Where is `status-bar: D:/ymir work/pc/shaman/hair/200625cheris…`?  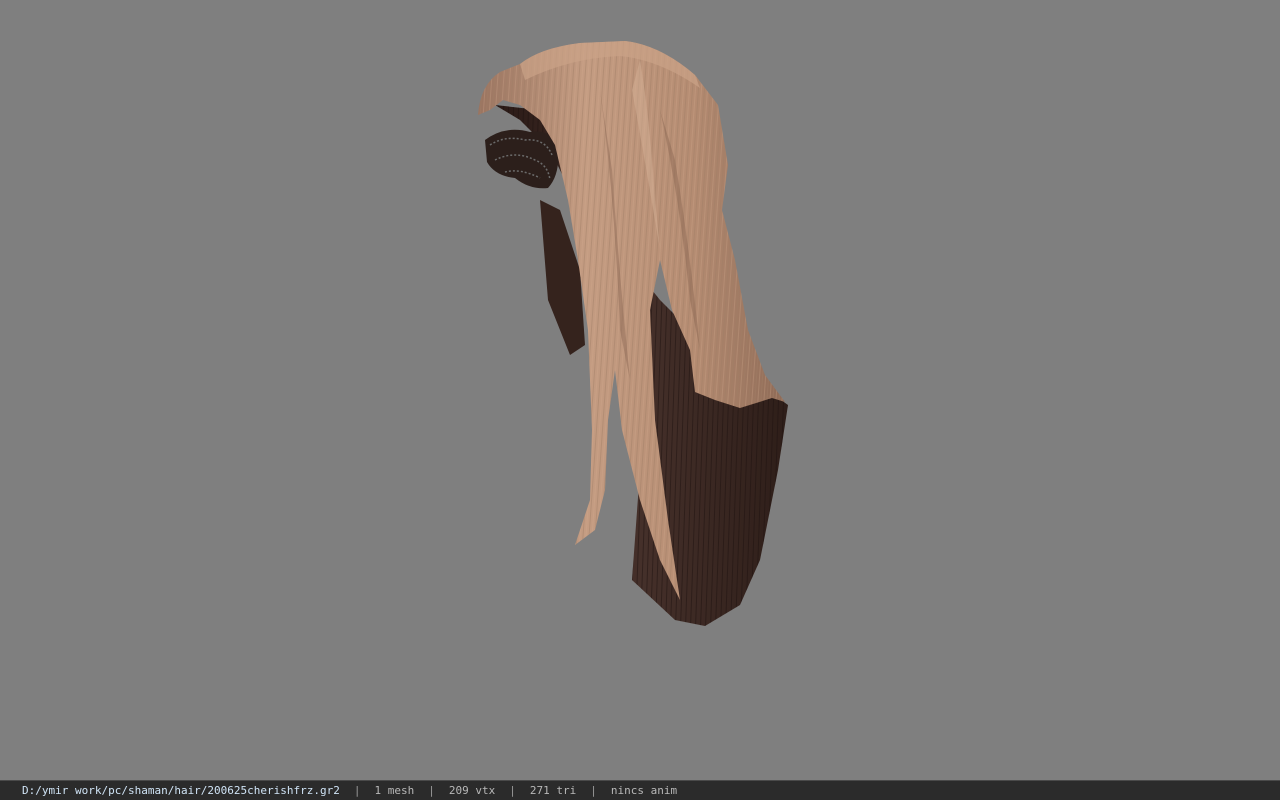
status-bar: D:/ymir work/pc/shaman/hair/200625cheris… is located at coordinates (640, 790).